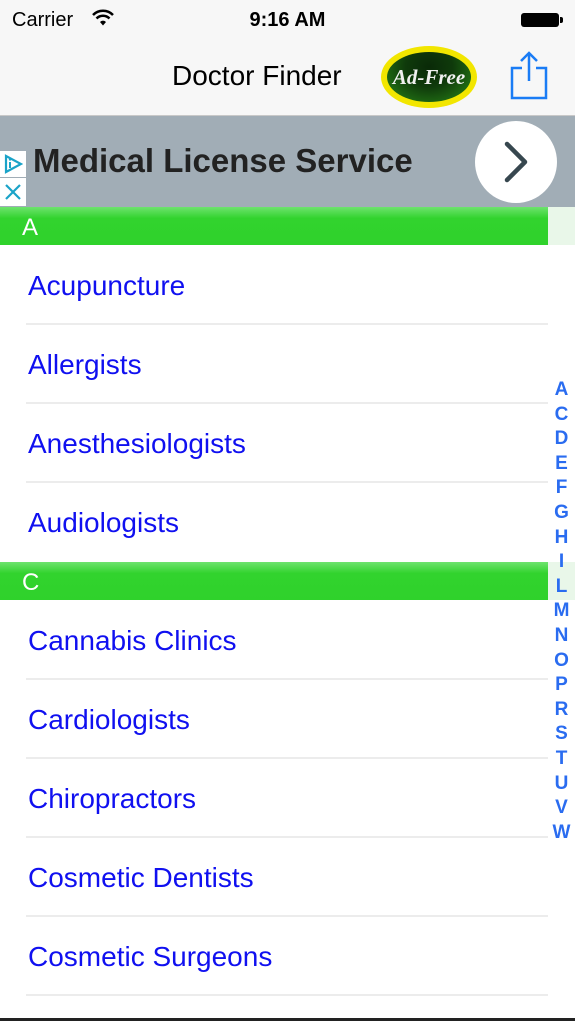 The image size is (575, 1021). Describe the element at coordinates (150, 956) in the screenshot. I see `list-item-label: Cosmetic Surgeons` at that location.